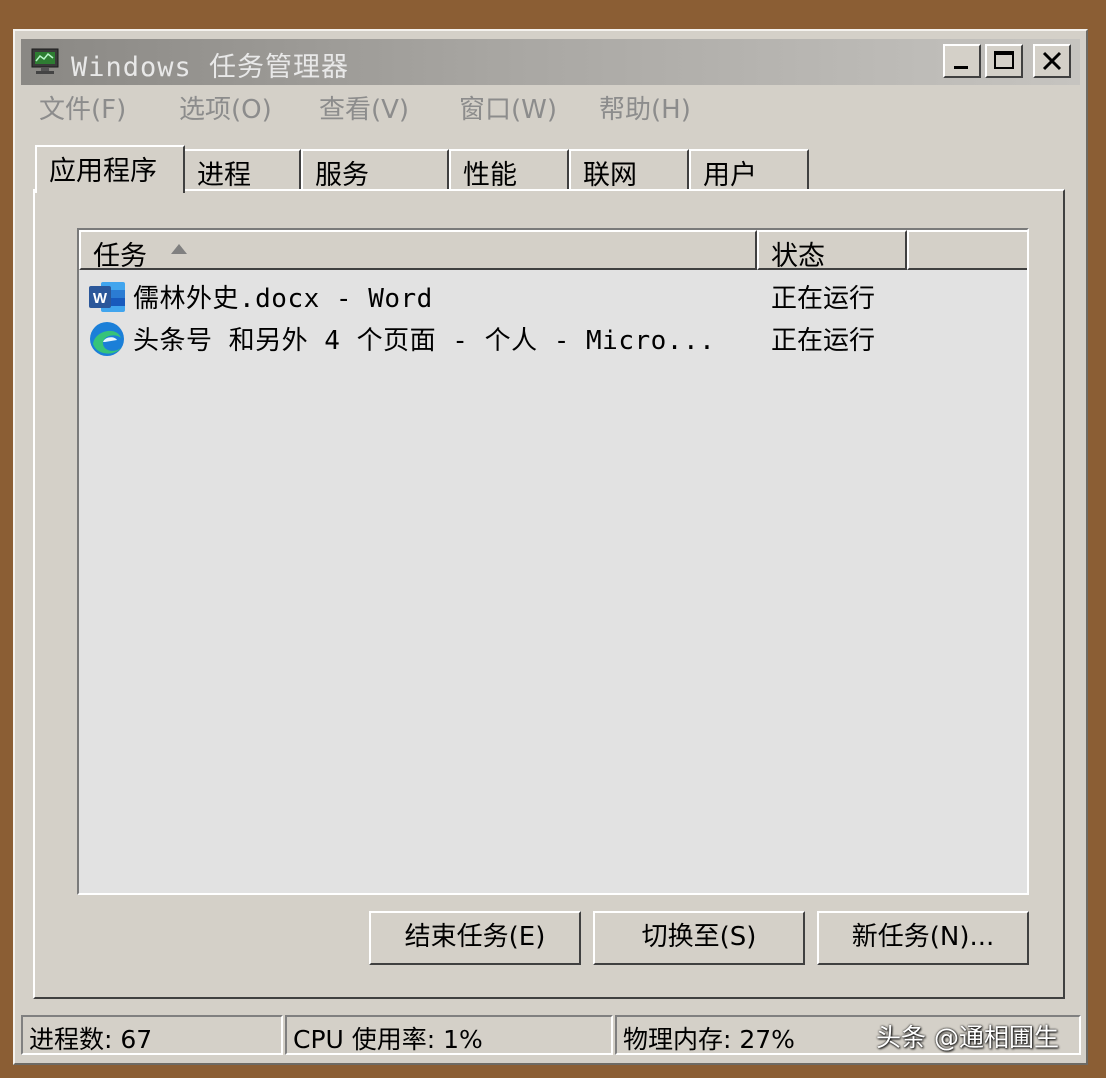  What do you see at coordinates (45, 61) in the screenshot?
I see `task-manager-icon` at bounding box center [45, 61].